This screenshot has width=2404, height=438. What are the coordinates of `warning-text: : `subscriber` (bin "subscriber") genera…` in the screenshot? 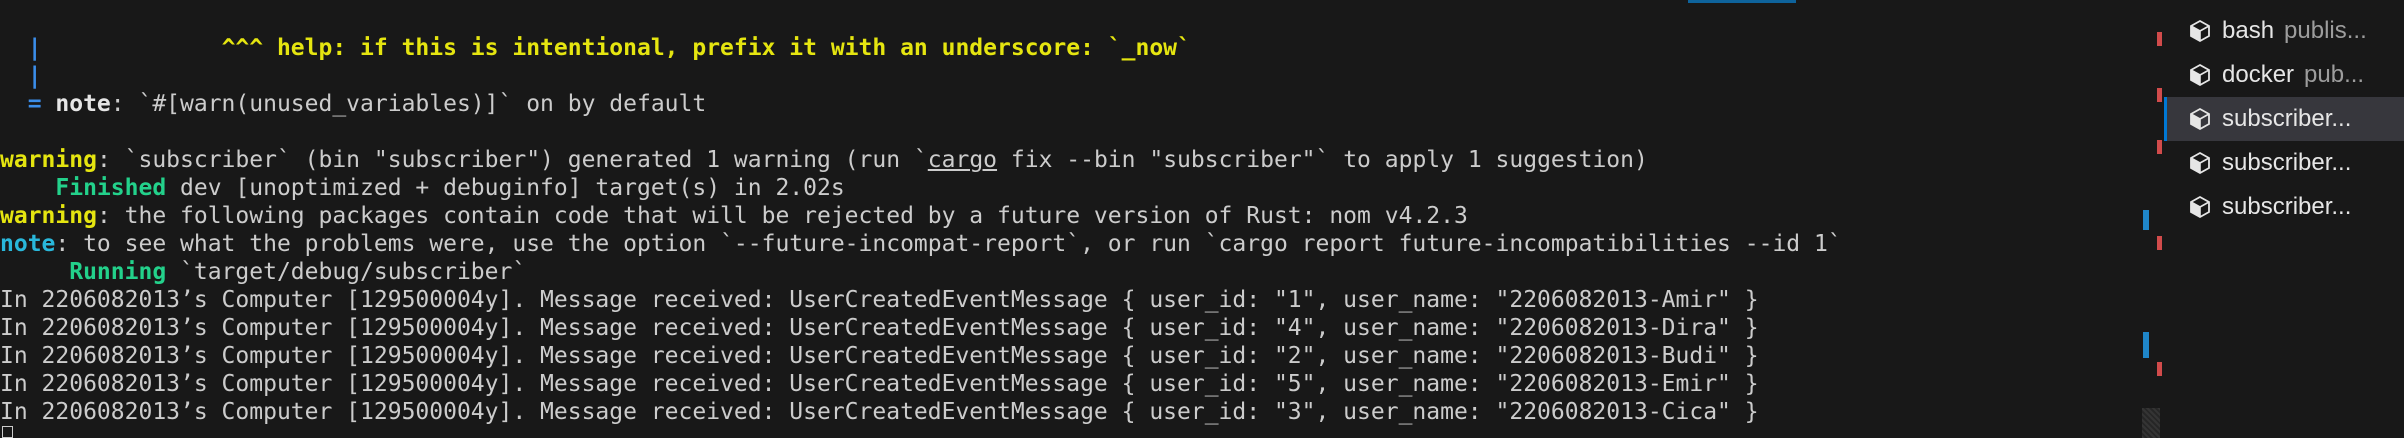 It's located at (512, 160).